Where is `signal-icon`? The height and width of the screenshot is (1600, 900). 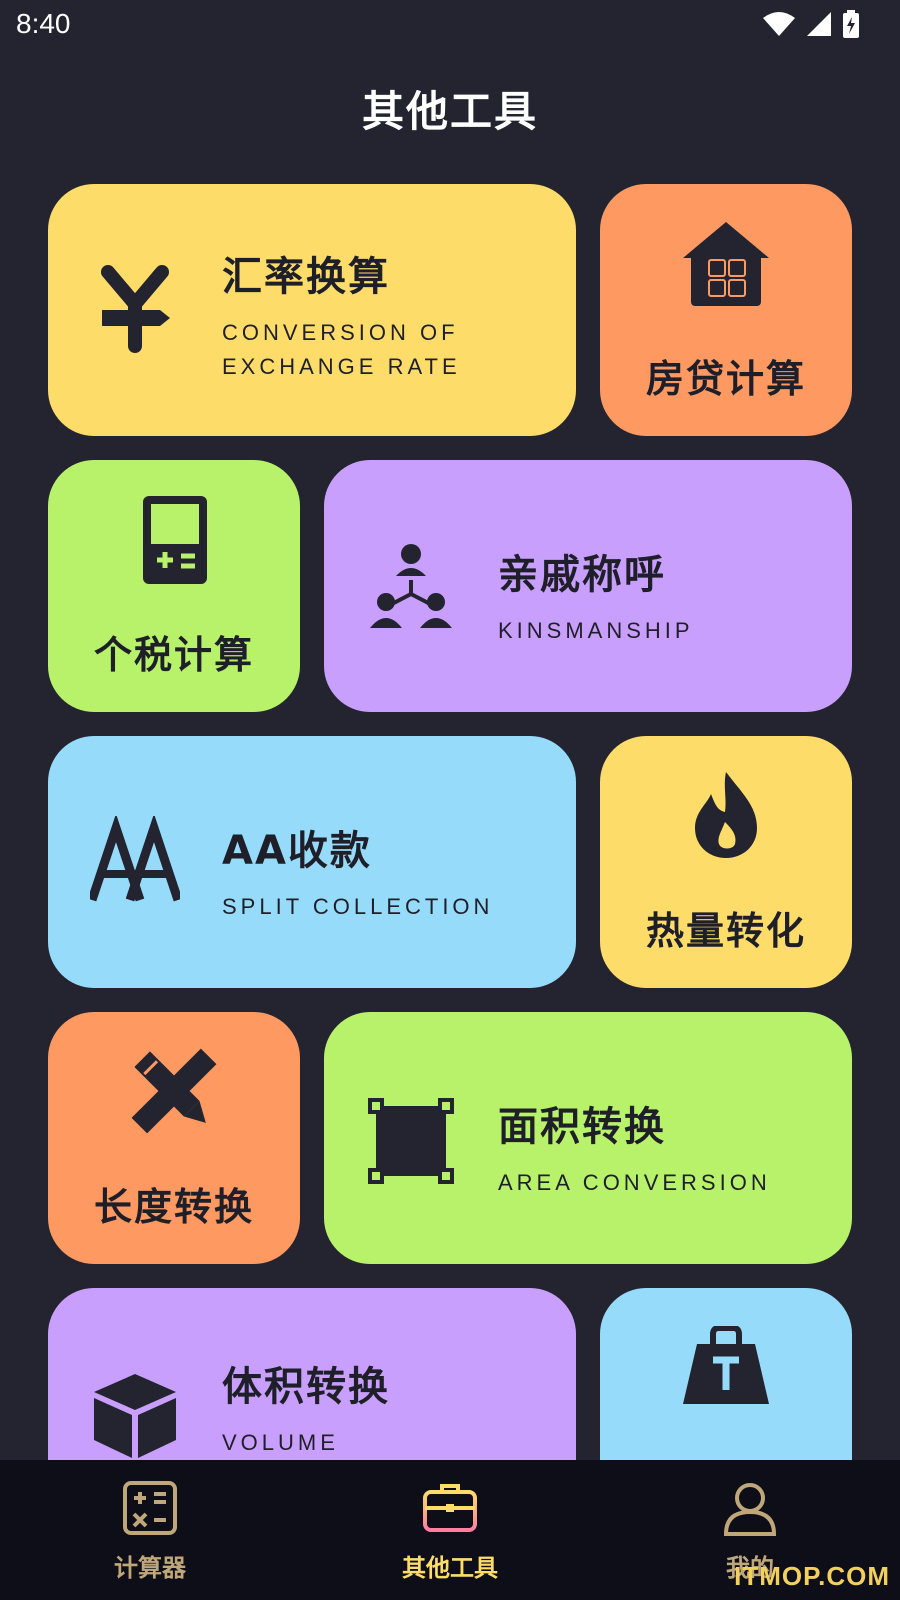
signal-icon is located at coordinates (819, 24).